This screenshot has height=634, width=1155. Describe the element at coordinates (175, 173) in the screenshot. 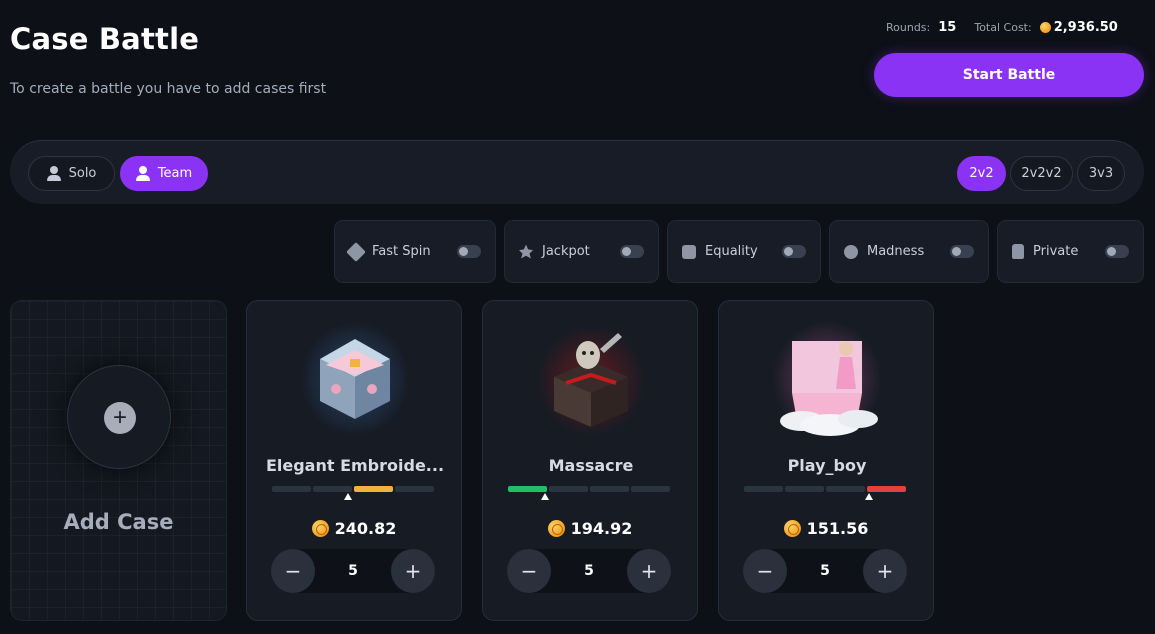

I see `mode-team-label: Team` at that location.